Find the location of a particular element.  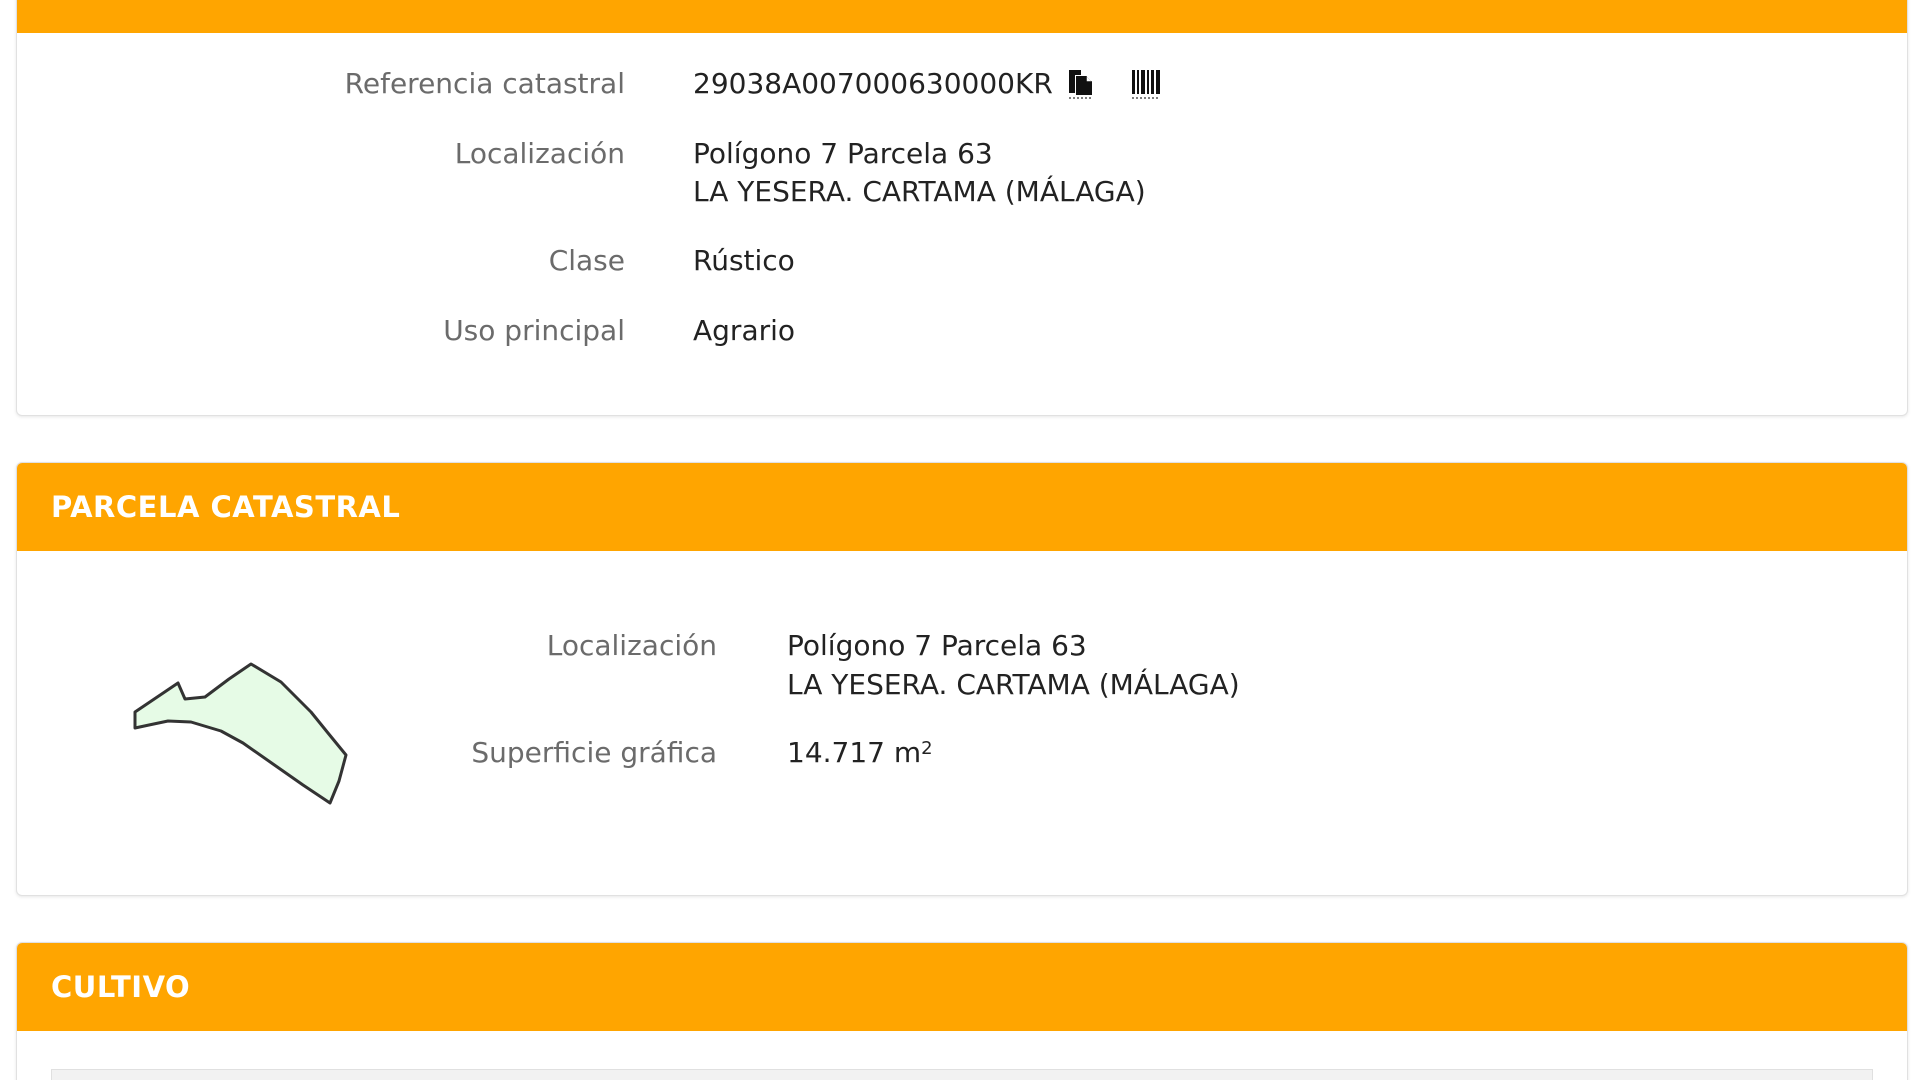

referencia-value: 29038A007000630000KR is located at coordinates (873, 83).